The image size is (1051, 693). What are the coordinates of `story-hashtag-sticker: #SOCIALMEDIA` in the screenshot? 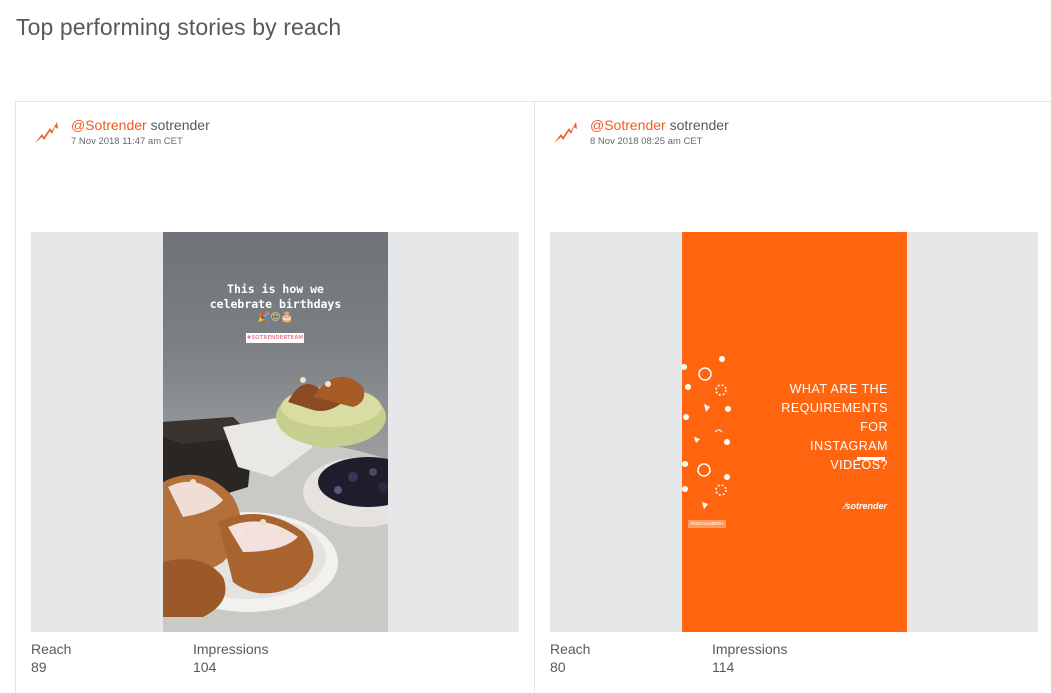 It's located at (707, 524).